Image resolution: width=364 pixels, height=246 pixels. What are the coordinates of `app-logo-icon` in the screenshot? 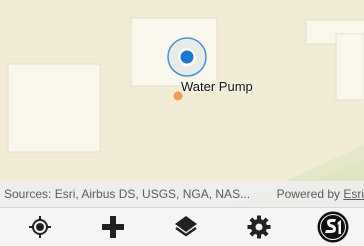 It's located at (333, 227).